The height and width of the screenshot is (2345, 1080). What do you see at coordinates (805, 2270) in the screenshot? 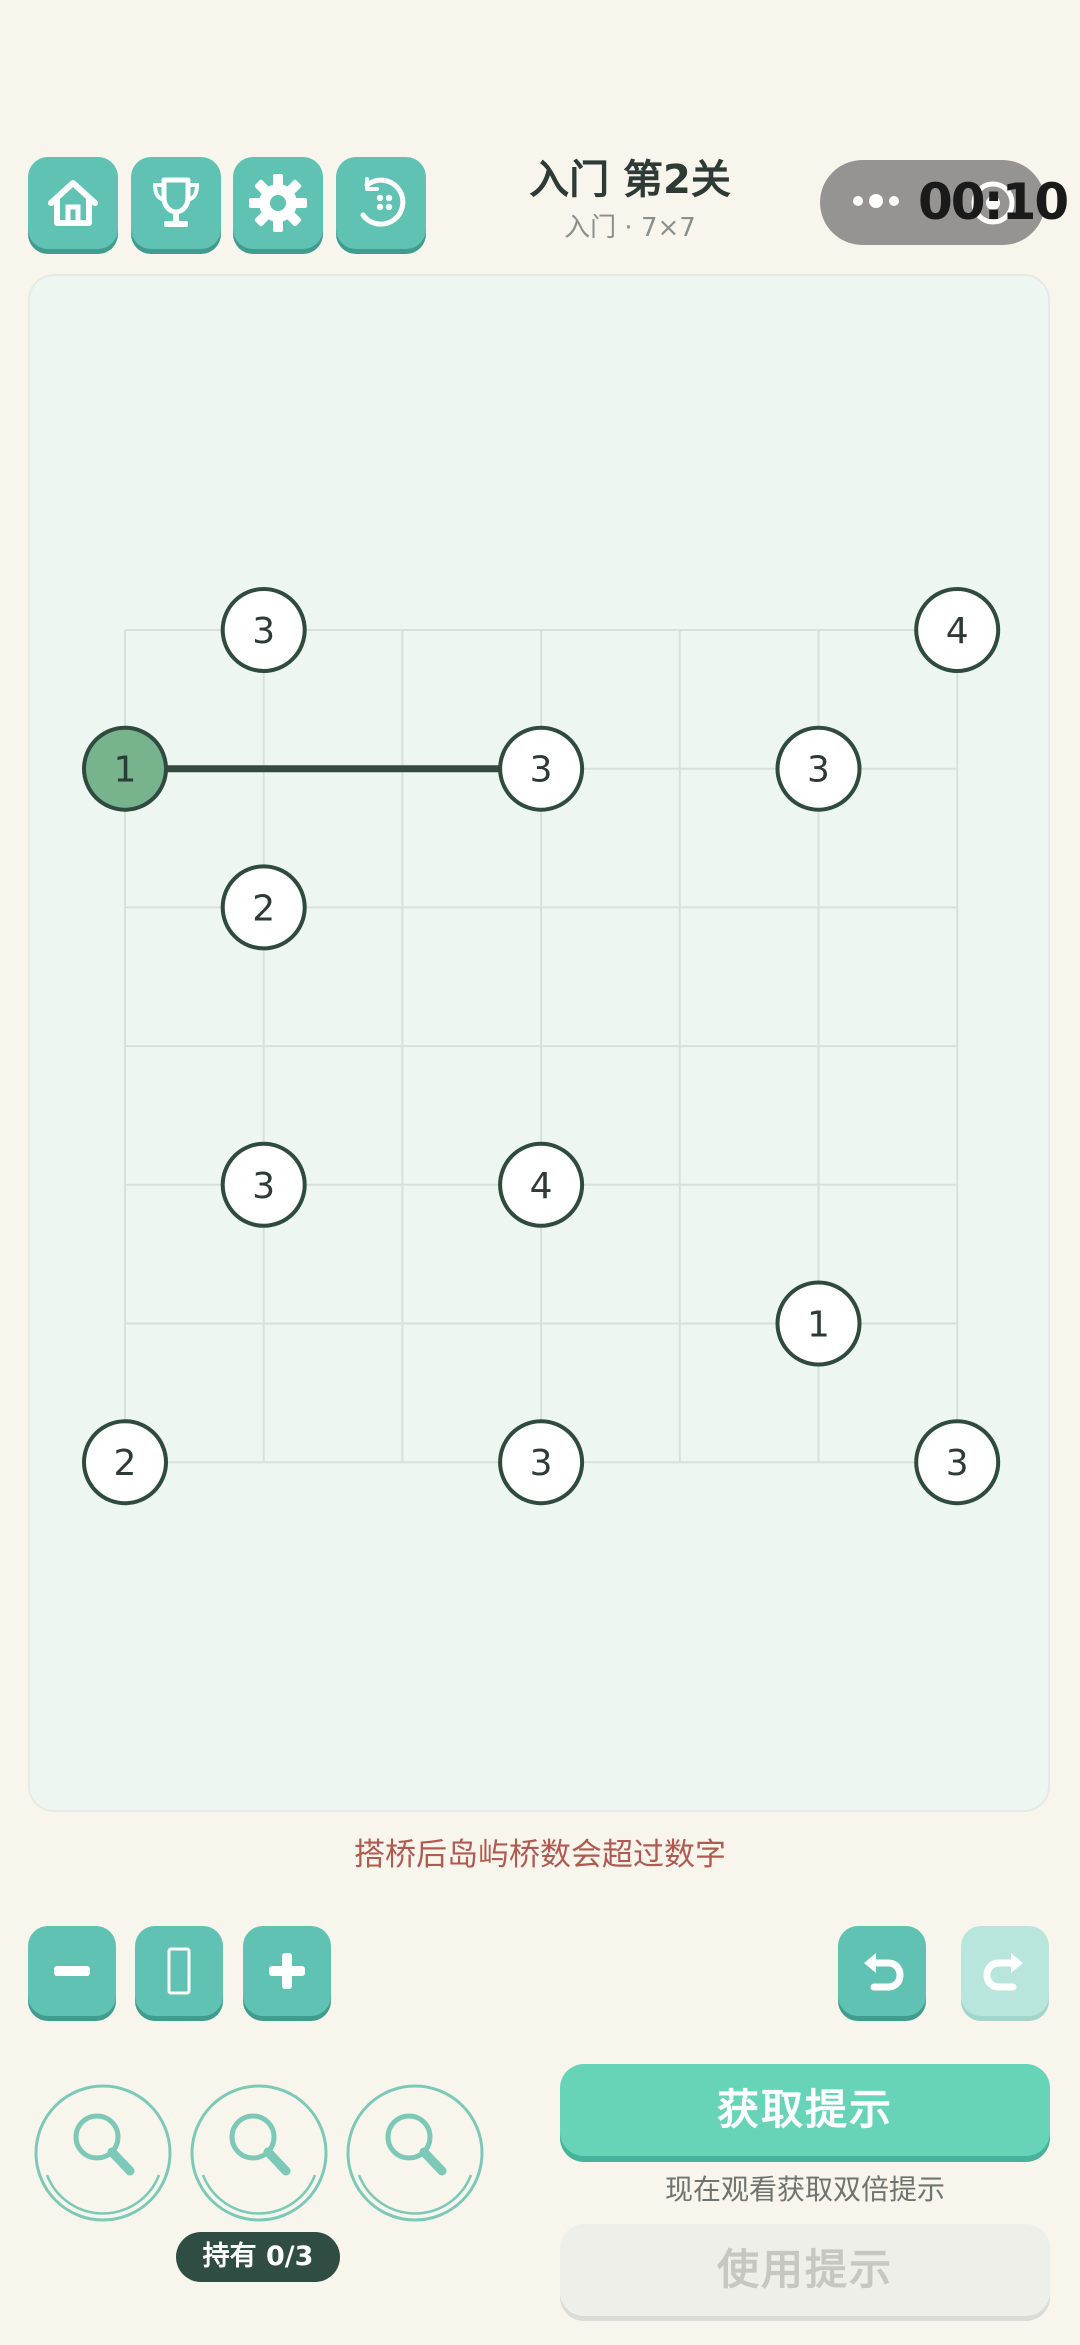
I see `use-hint-button: 使用提示` at bounding box center [805, 2270].